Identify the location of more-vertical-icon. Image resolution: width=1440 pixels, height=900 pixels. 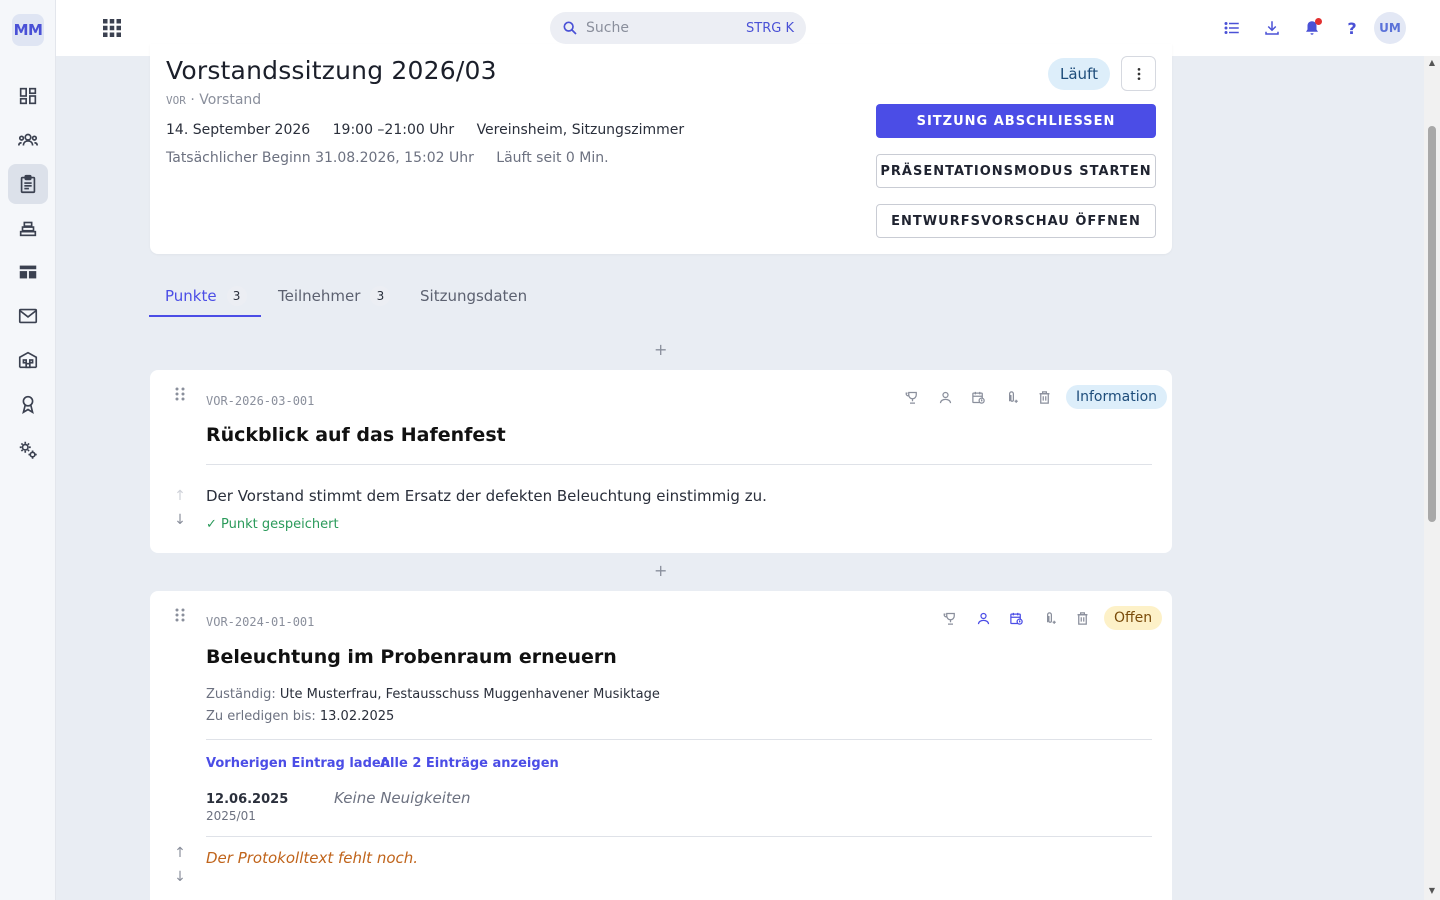
(1138, 73).